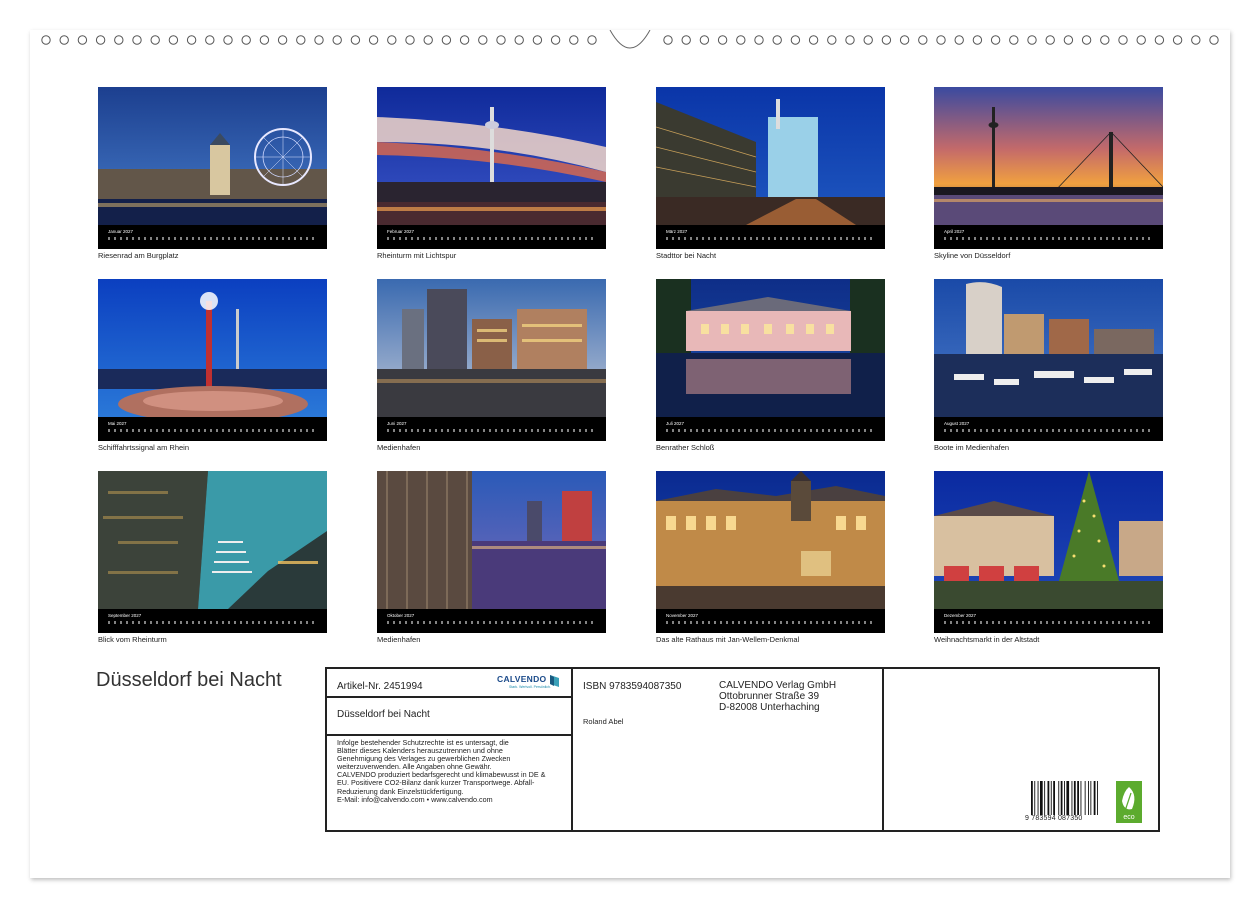 Image resolution: width=1260 pixels, height=908 pixels. I want to click on month-thumbnail-juli: Juli 2027, so click(770, 360).